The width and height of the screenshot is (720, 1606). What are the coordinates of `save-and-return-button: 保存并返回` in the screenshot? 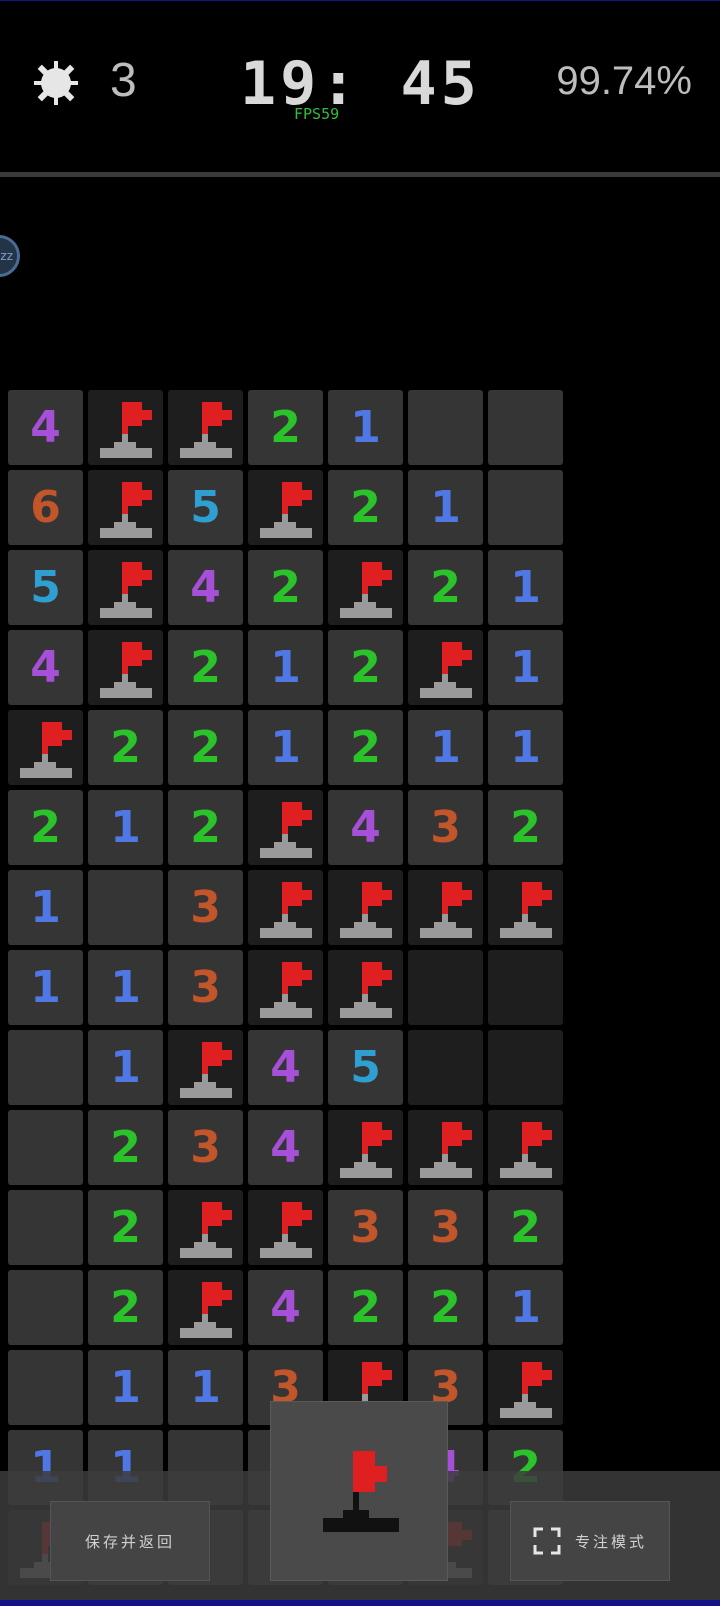 It's located at (130, 1541).